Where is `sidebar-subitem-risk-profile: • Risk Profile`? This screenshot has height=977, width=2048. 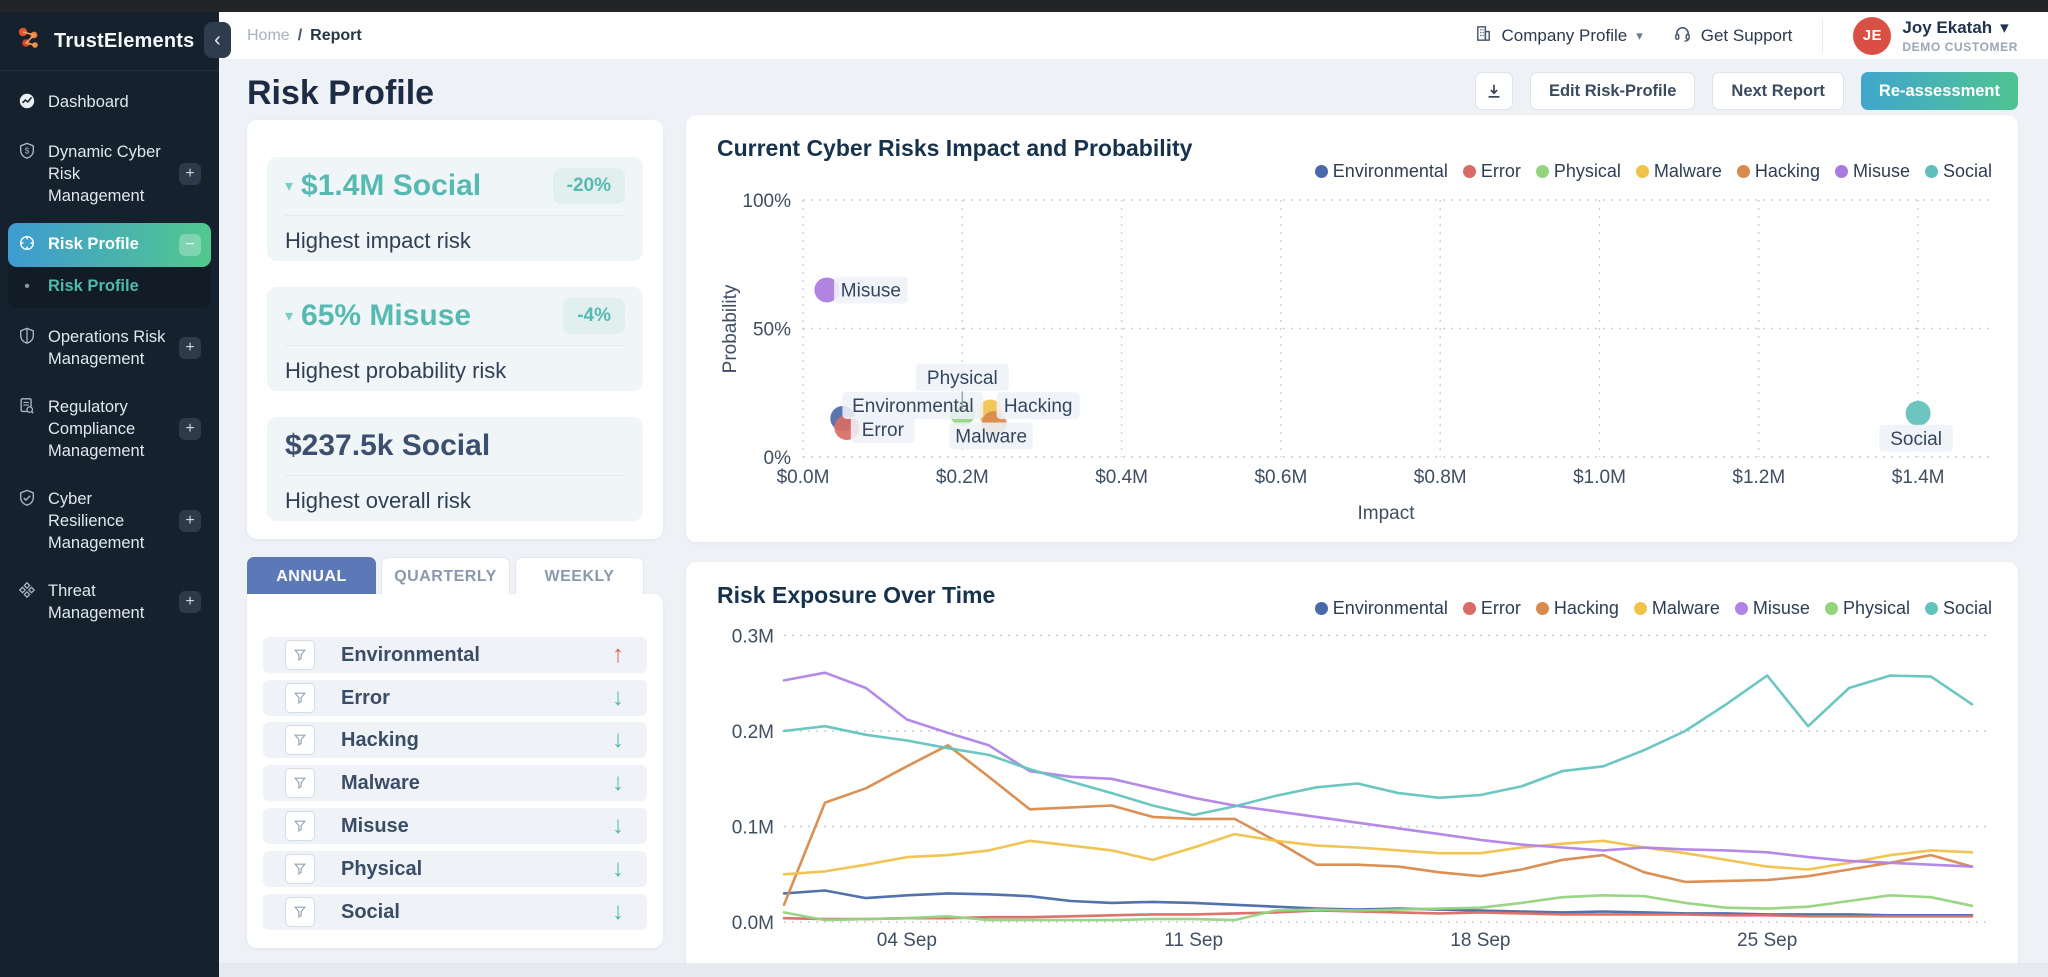 sidebar-subitem-risk-profile: • Risk Profile is located at coordinates (109, 286).